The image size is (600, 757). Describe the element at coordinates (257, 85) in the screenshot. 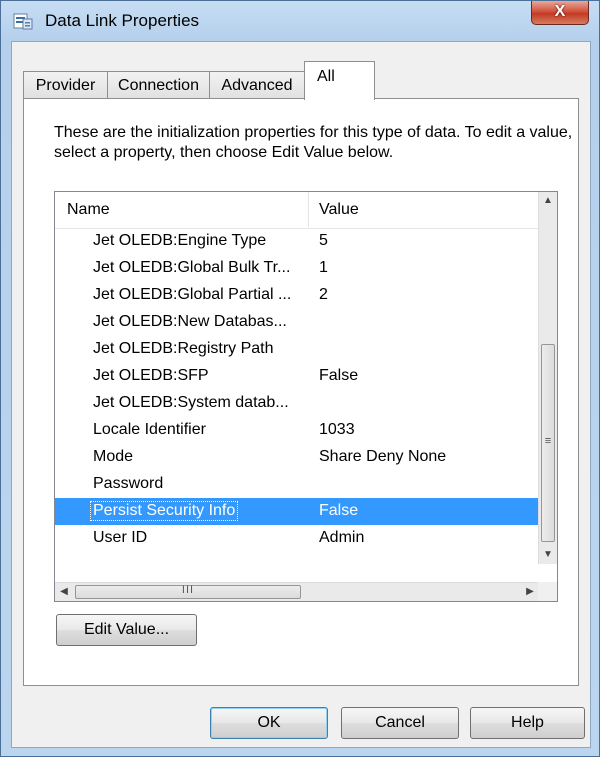

I see `tab-advanced: Advanced` at that location.